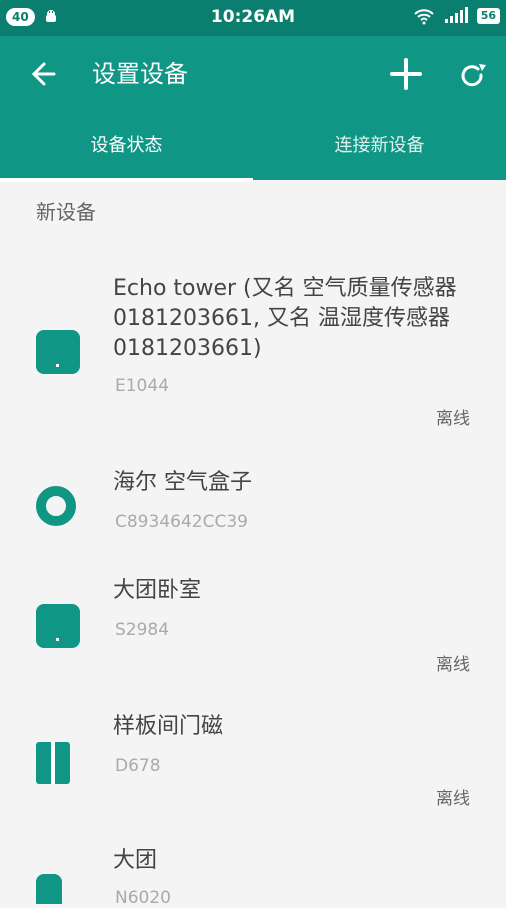 Image resolution: width=506 pixels, height=908 pixels. I want to click on status-right: 56, so click(456, 16).